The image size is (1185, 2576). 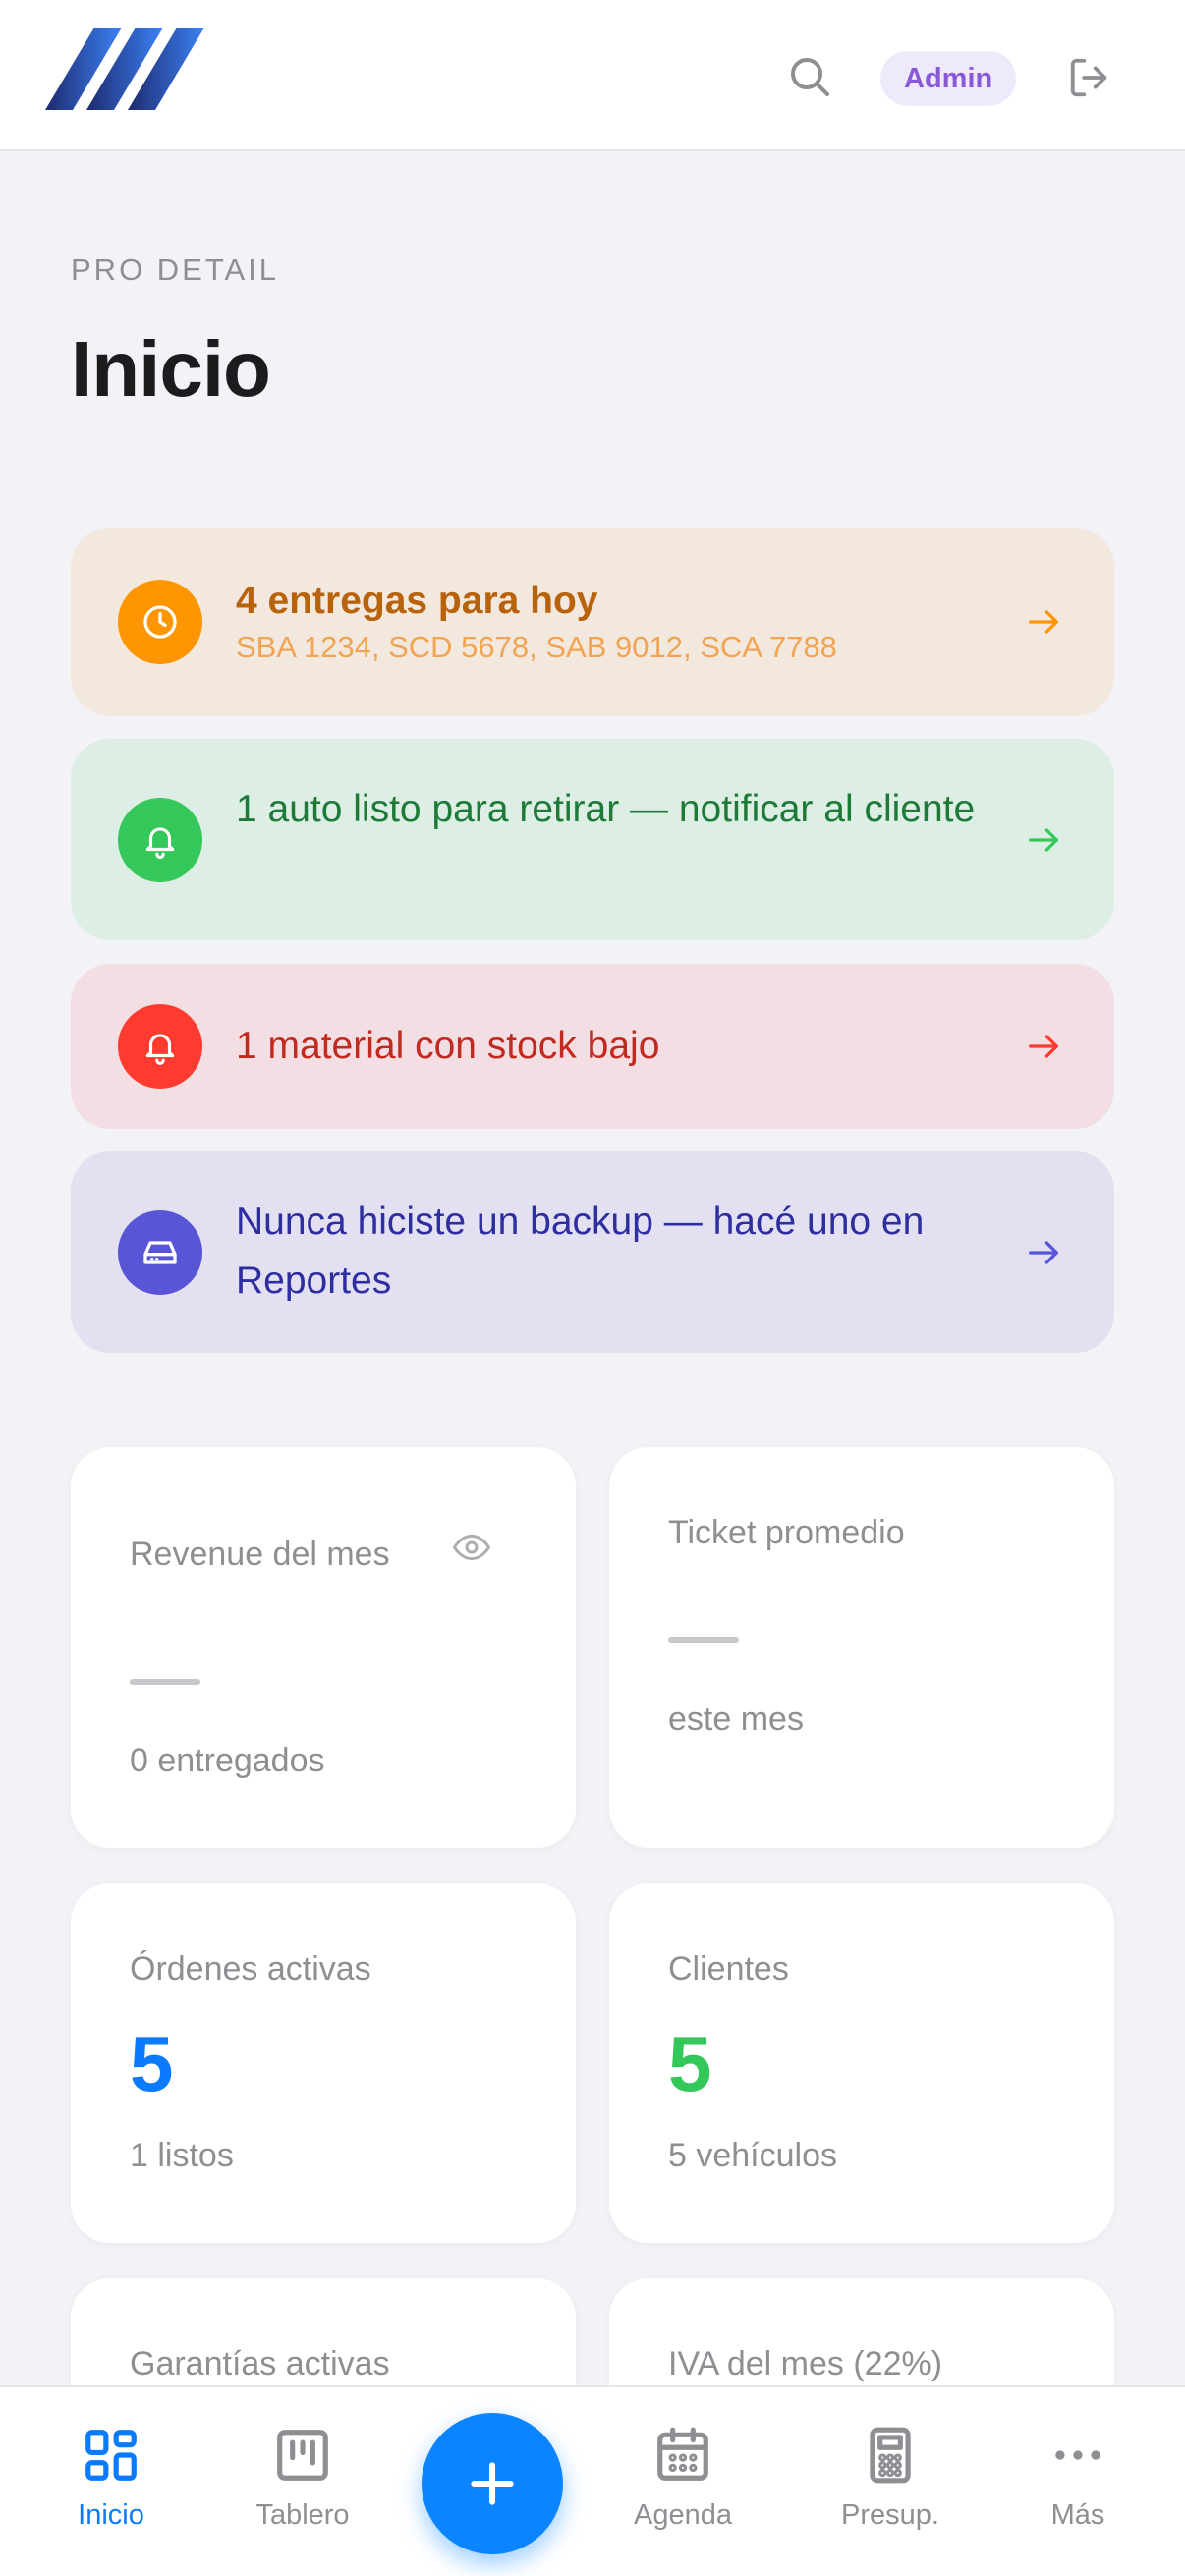 I want to click on nav-item-tablero: Tablero, so click(x=303, y=2478).